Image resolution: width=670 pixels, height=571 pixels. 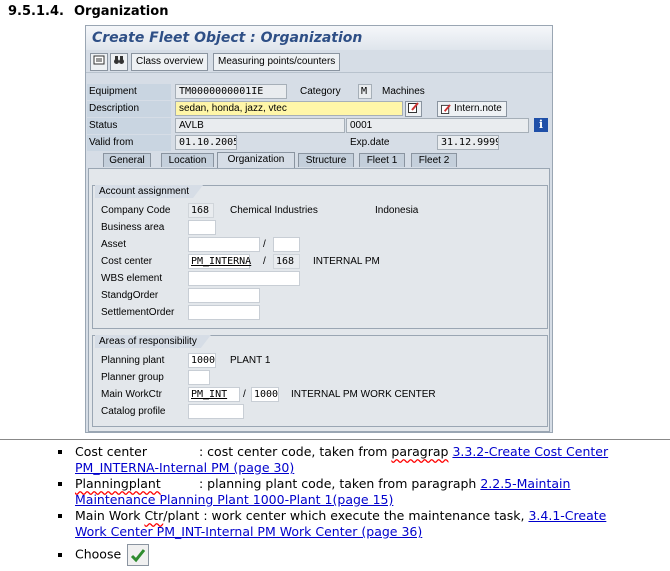 What do you see at coordinates (370, 142) in the screenshot?
I see `exp-date-label: Exp.date` at bounding box center [370, 142].